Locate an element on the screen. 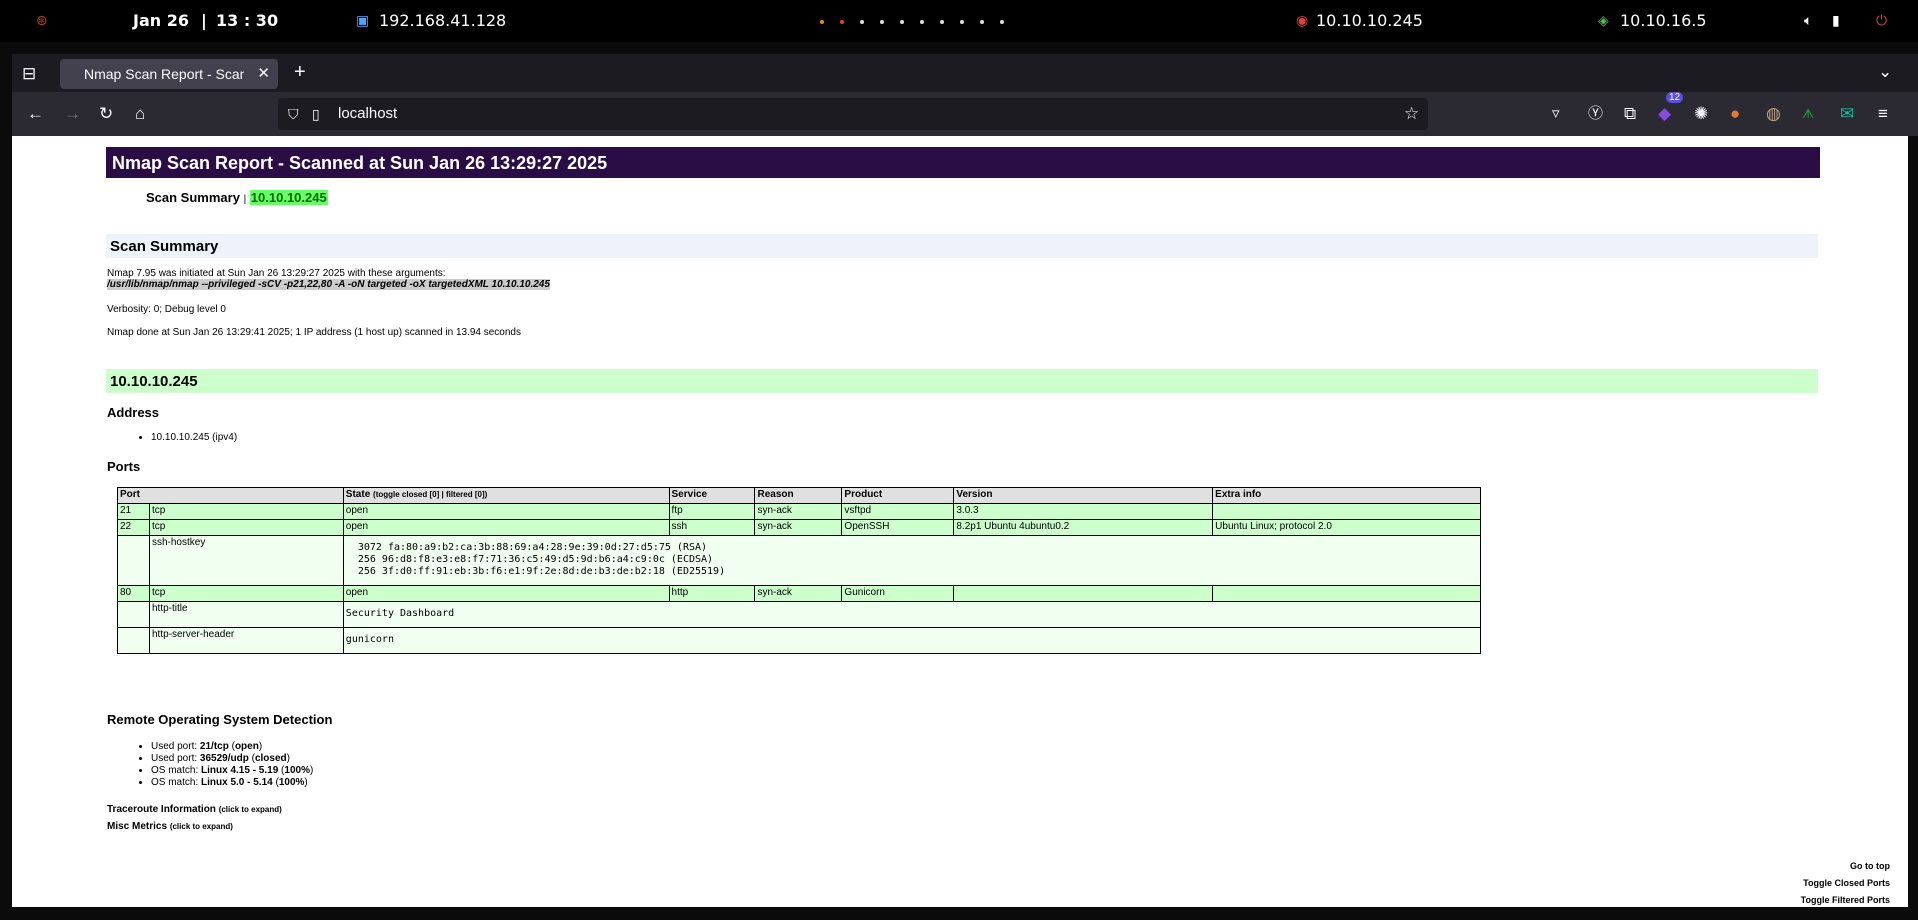  power-icon: ⏻ is located at coordinates (1881, 20).